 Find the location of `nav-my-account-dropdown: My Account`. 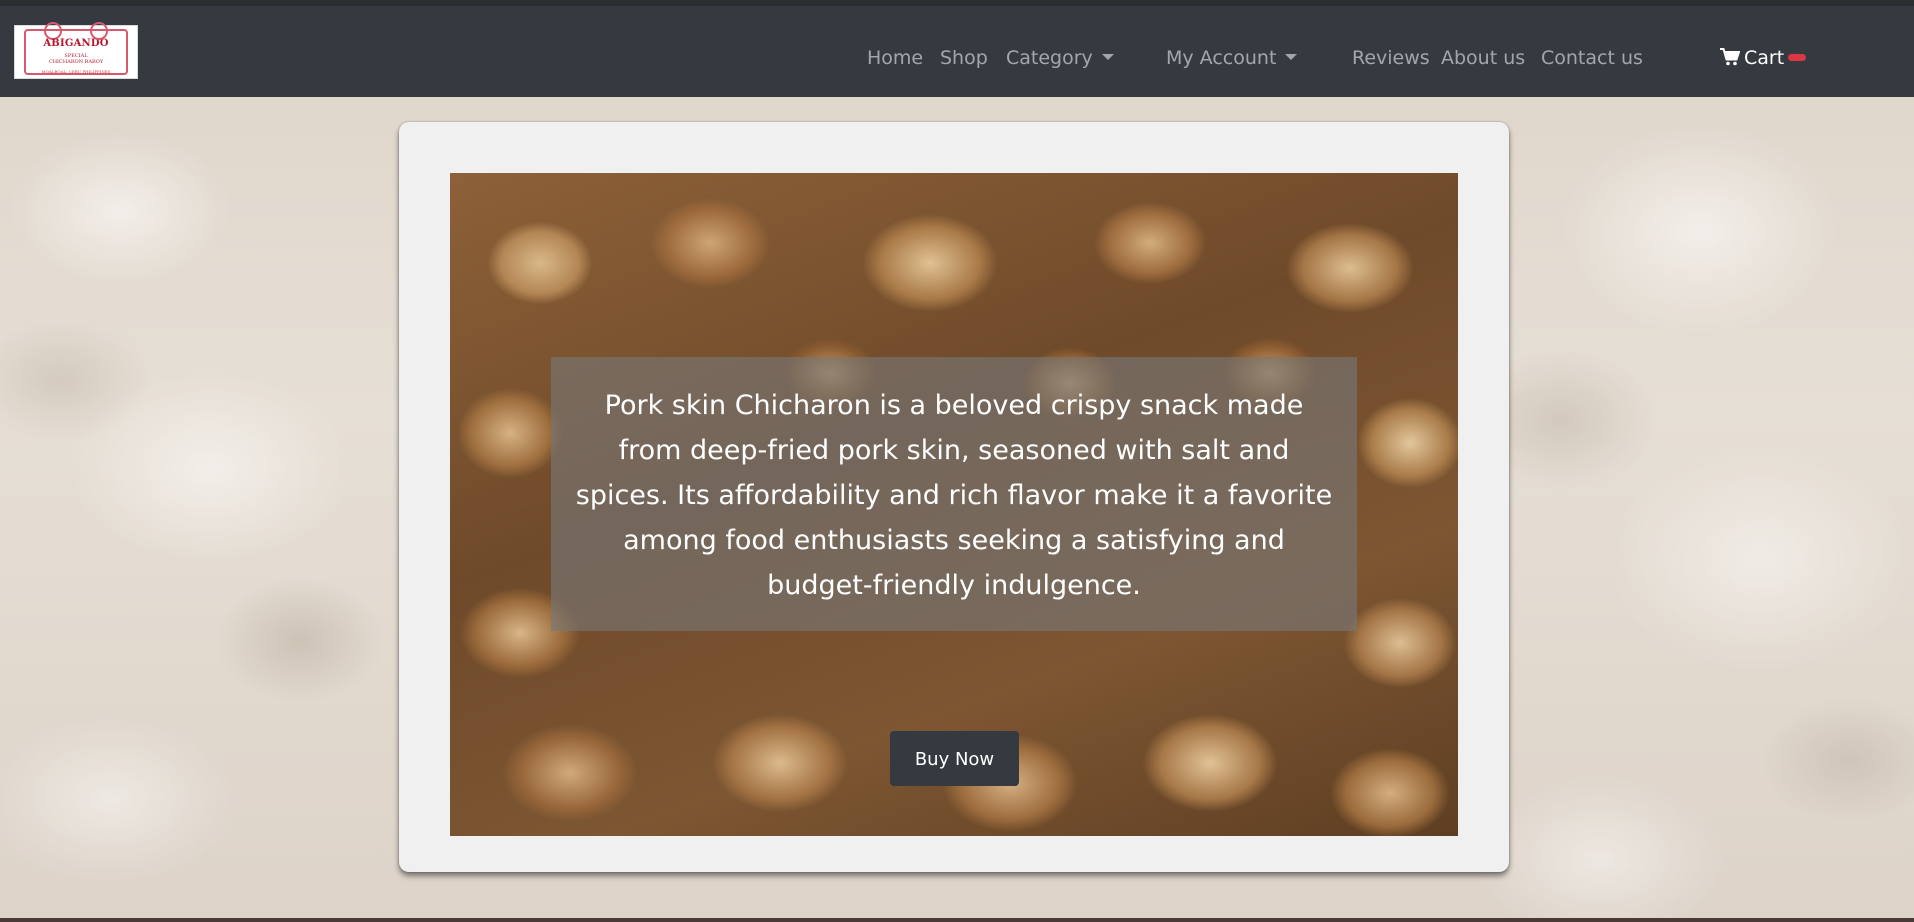

nav-my-account-dropdown: My Account is located at coordinates (1232, 58).